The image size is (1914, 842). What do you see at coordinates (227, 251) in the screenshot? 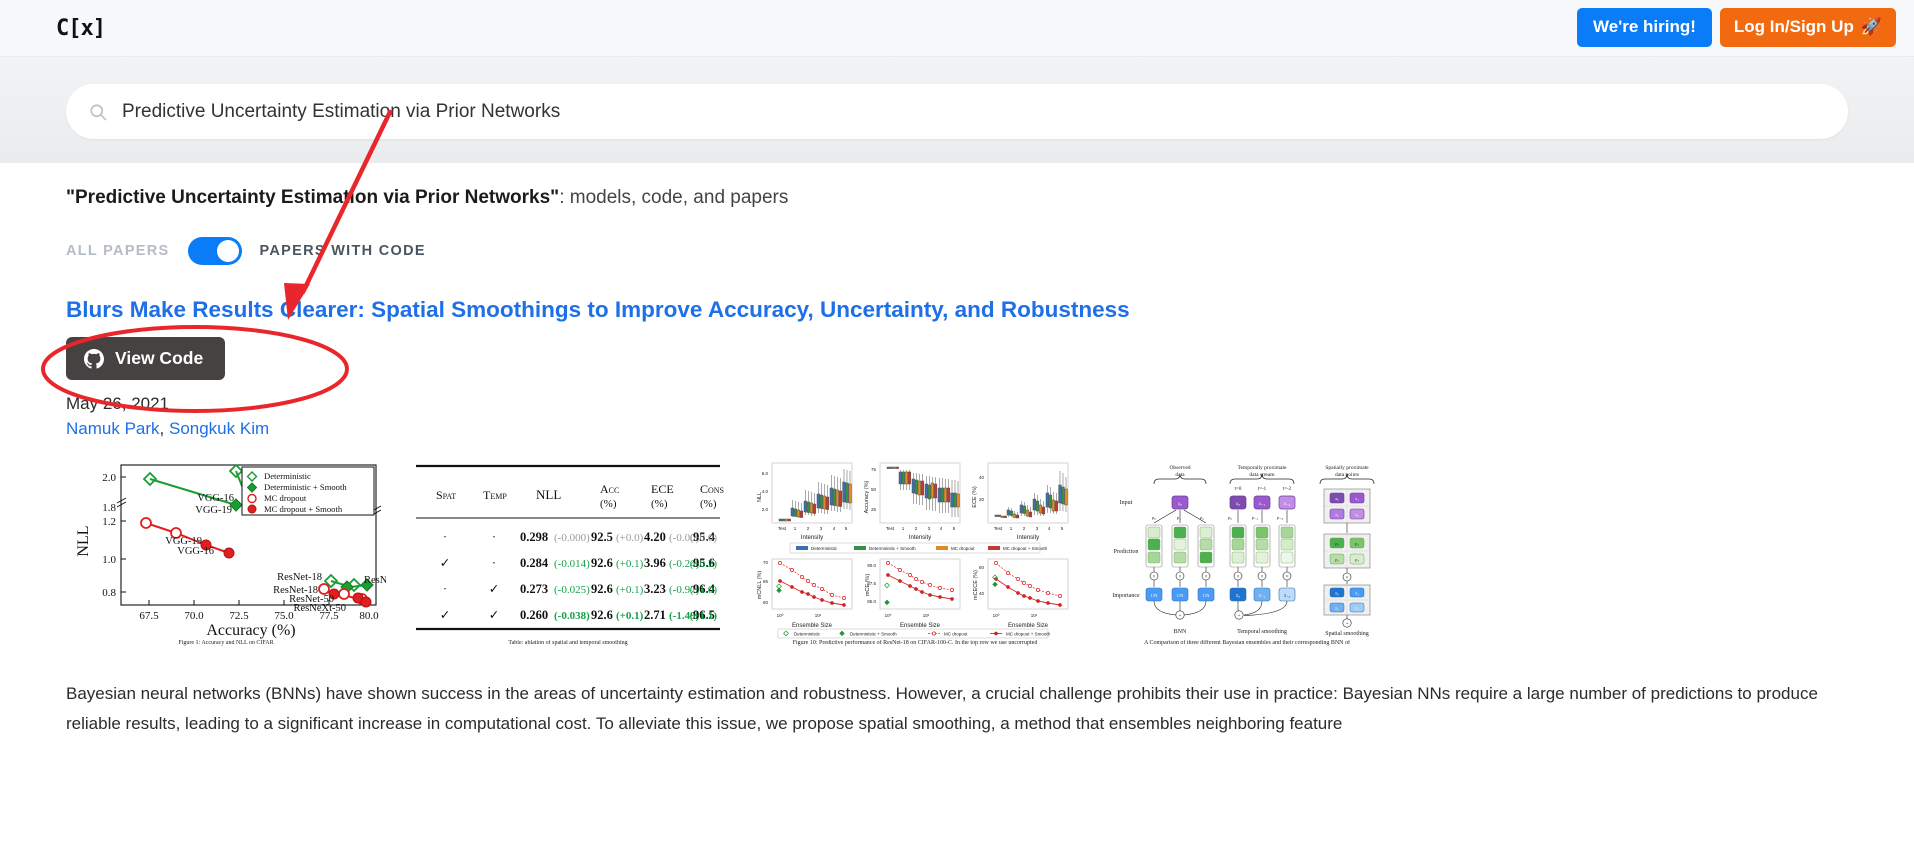
I see `toggle-knob` at bounding box center [227, 251].